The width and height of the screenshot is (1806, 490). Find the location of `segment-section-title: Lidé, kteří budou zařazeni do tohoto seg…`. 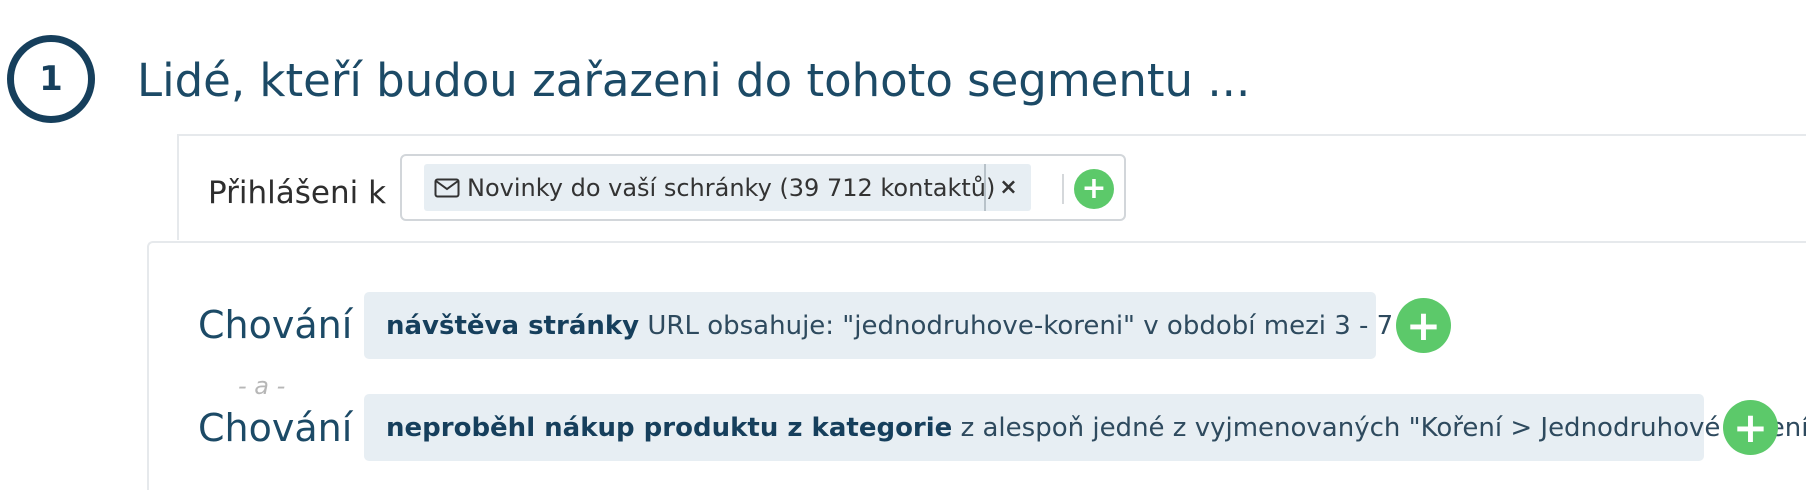

segment-section-title: Lidé, kteří budou zařazeni do tohoto seg… is located at coordinates (694, 80).